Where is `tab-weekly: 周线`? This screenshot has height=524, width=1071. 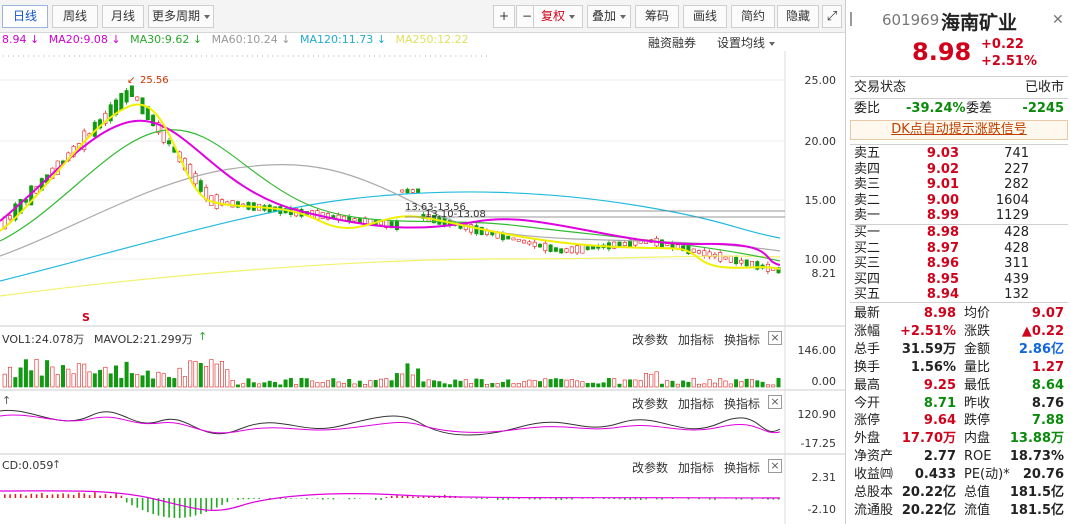
tab-weekly: 周线 is located at coordinates (75, 16).